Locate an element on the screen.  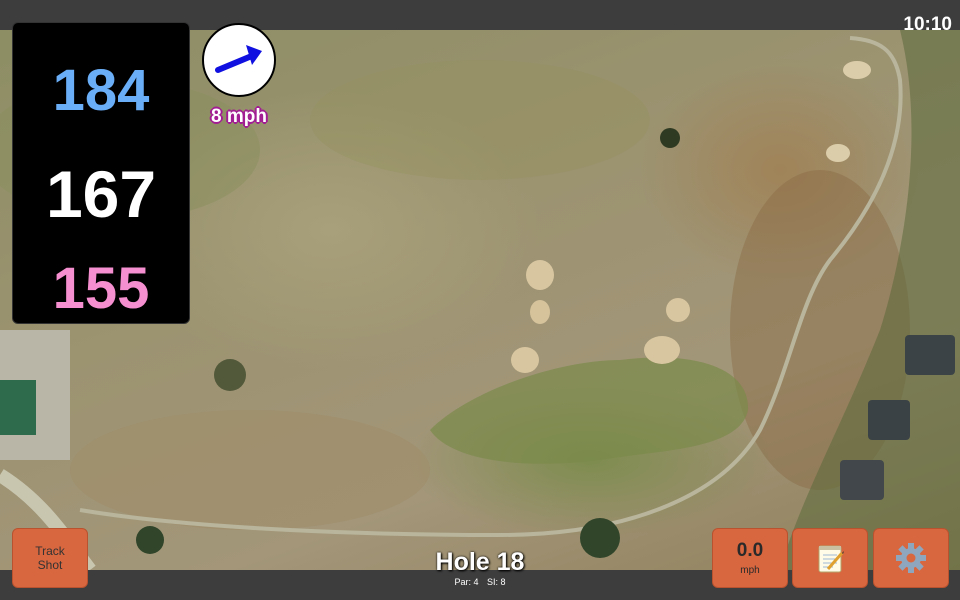
middle-distance: 167 is located at coordinates (101, 194).